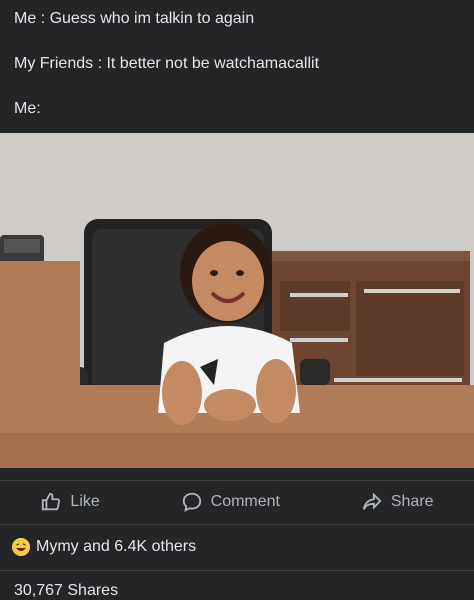 This screenshot has height=600, width=474. Describe the element at coordinates (192, 502) in the screenshot. I see `comment-bubble-icon` at that location.